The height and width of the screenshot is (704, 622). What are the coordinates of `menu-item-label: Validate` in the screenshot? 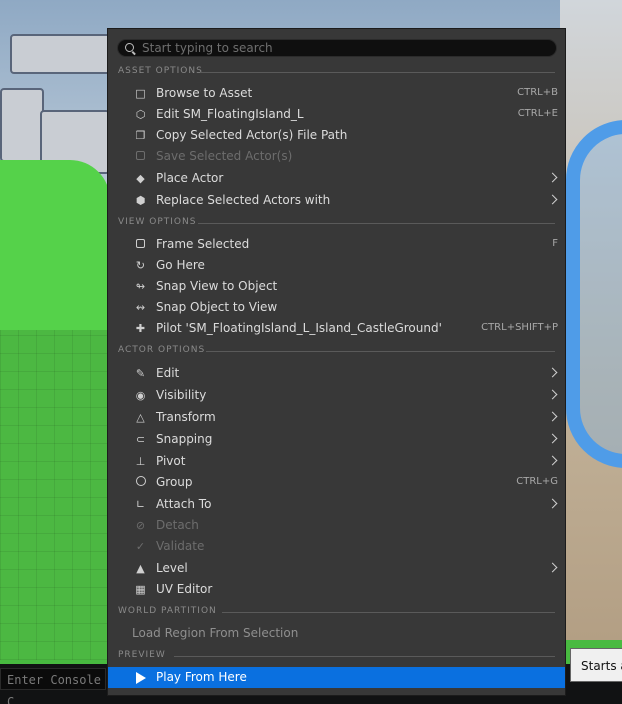 It's located at (180, 546).